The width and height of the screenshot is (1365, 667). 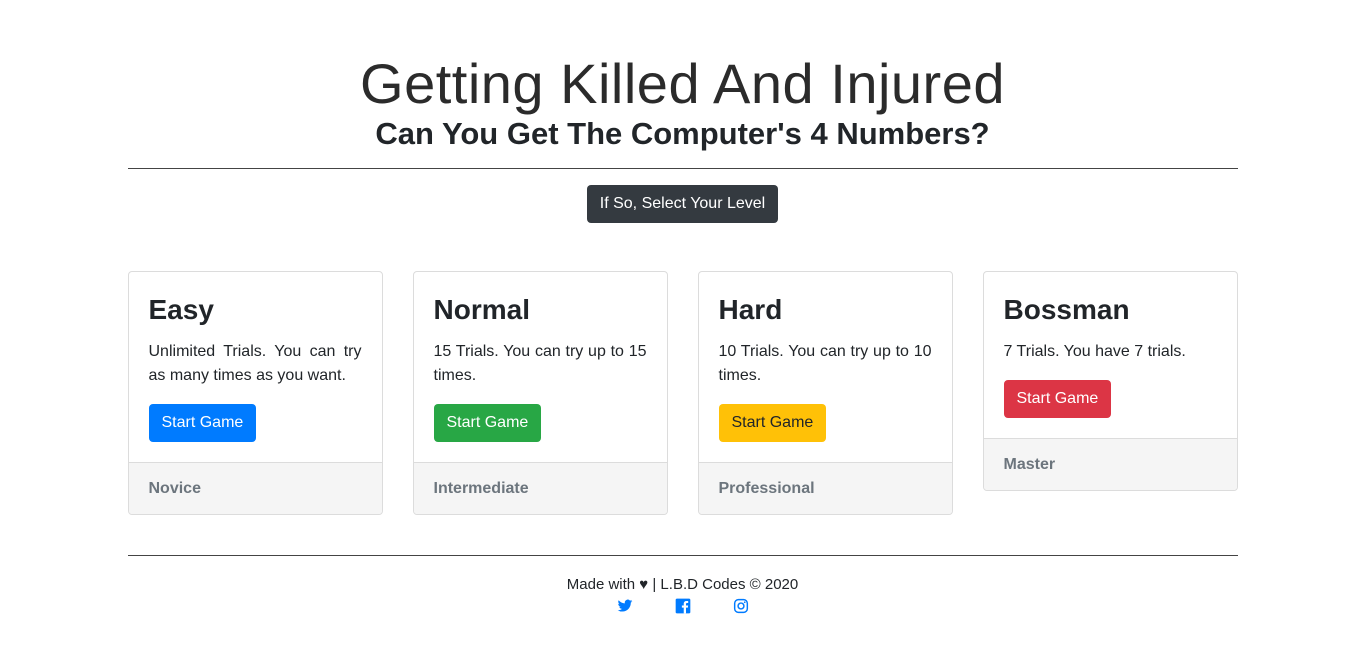 I want to click on level-button-wrap: If So, Select Your Level, so click(x=683, y=204).